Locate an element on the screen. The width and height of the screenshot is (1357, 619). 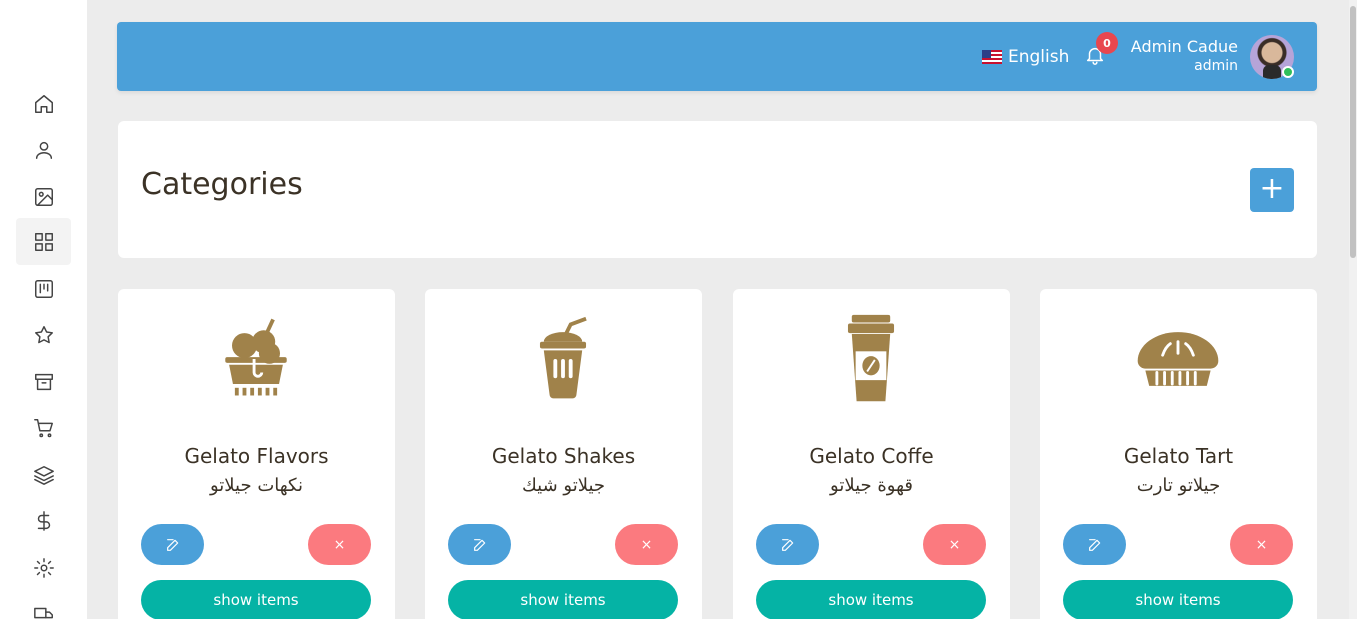
category-name-arabic: جيلاتو تارت is located at coordinates (1178, 485).